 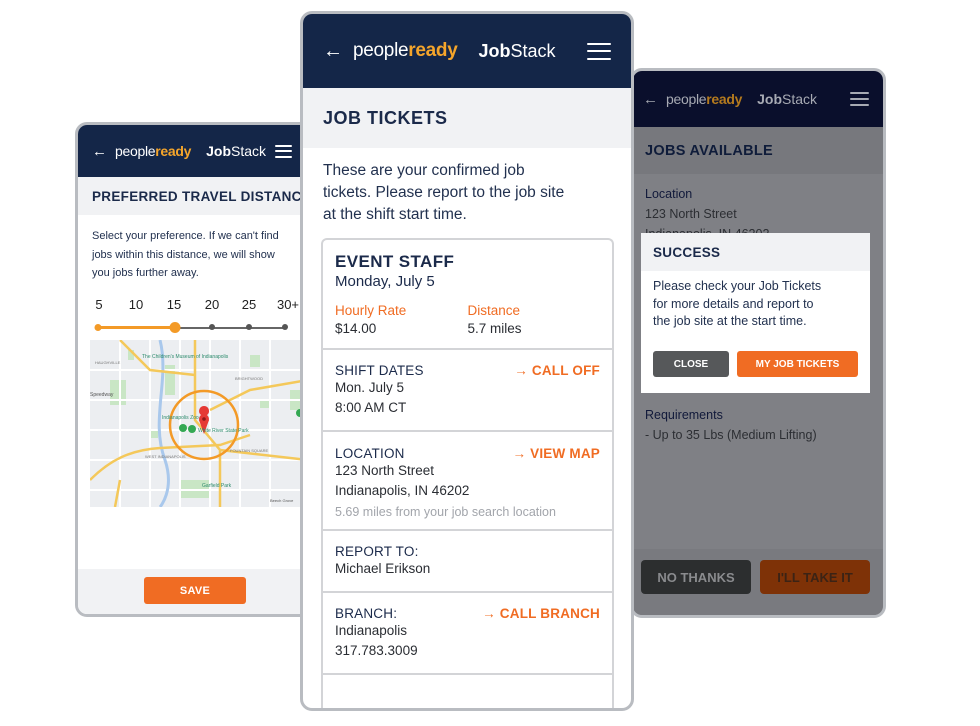 I want to click on slider-handle, so click(x=175, y=327).